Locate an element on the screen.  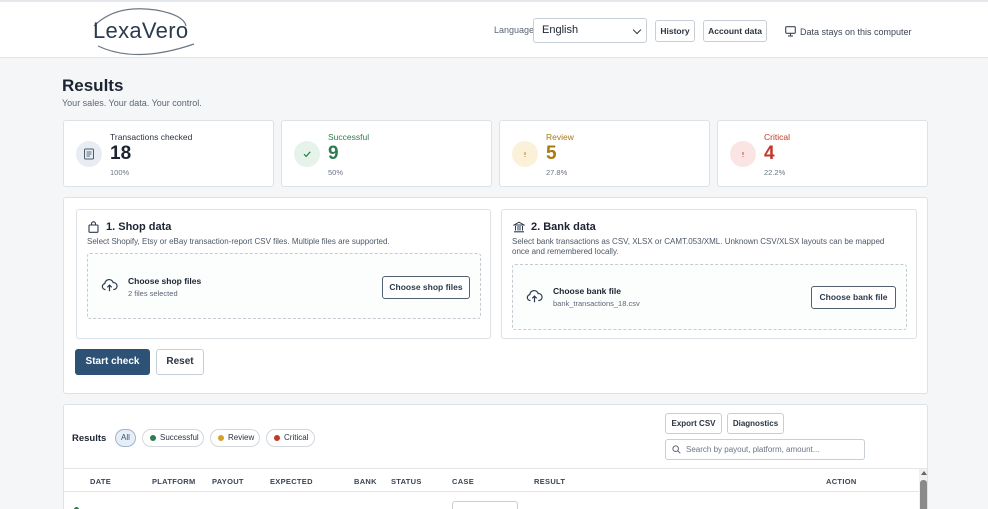
table-row is located at coordinates (495, 501).